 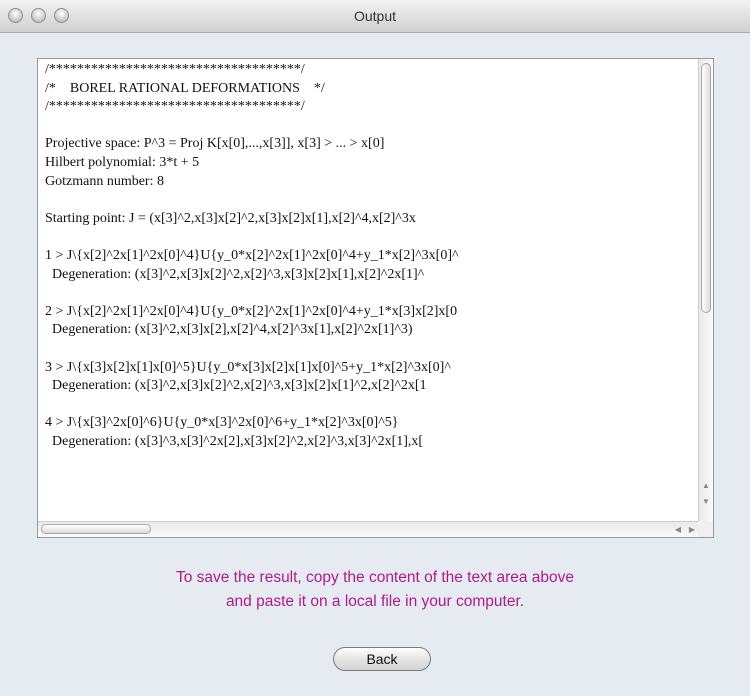 What do you see at coordinates (678, 529) in the screenshot?
I see `scroll-left-arrow-icon: ◀` at bounding box center [678, 529].